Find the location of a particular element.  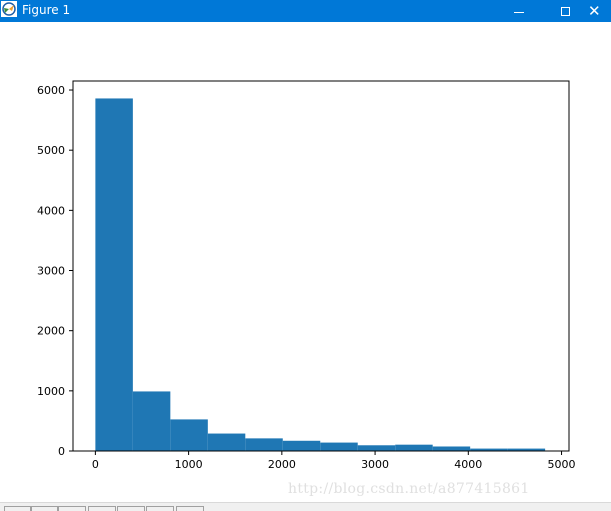

close-icon: ✕ is located at coordinates (594, 10).